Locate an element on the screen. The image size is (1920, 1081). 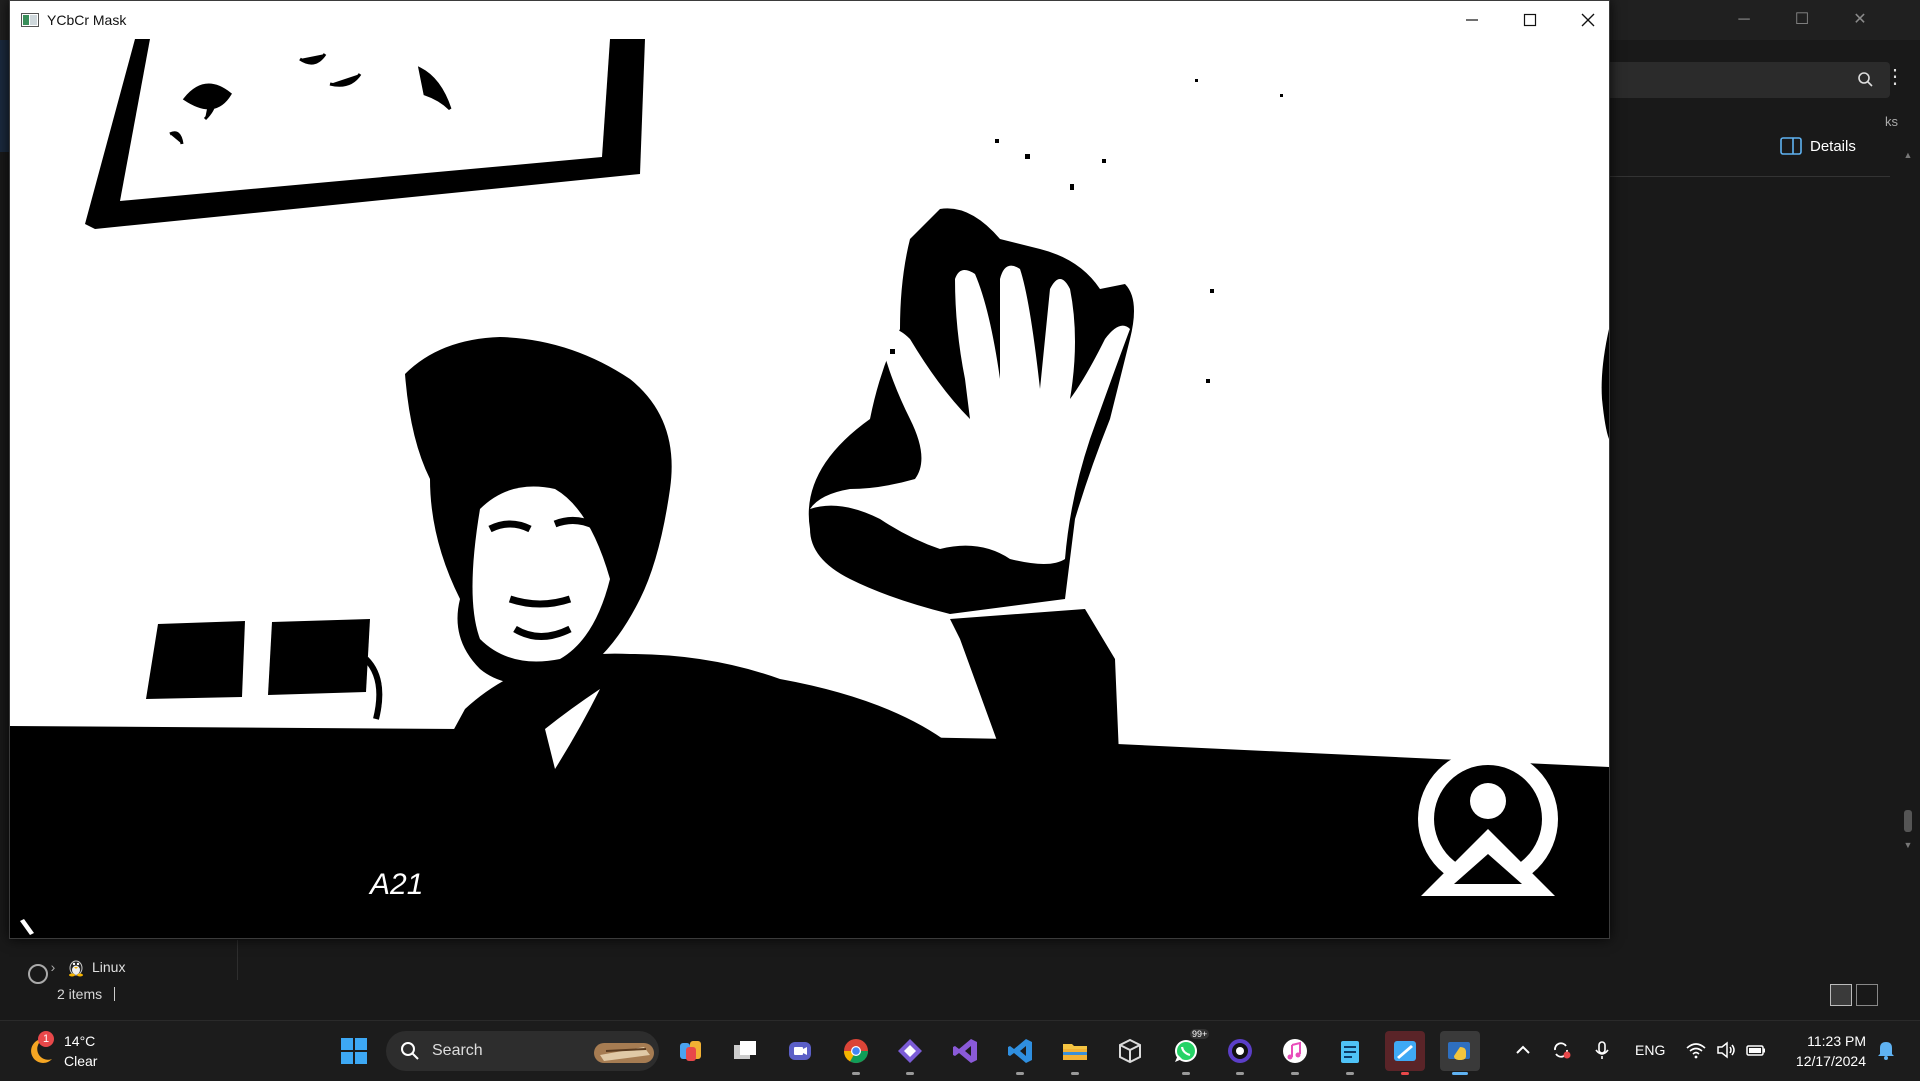
sync-tray-button is located at coordinates (1561, 1051).